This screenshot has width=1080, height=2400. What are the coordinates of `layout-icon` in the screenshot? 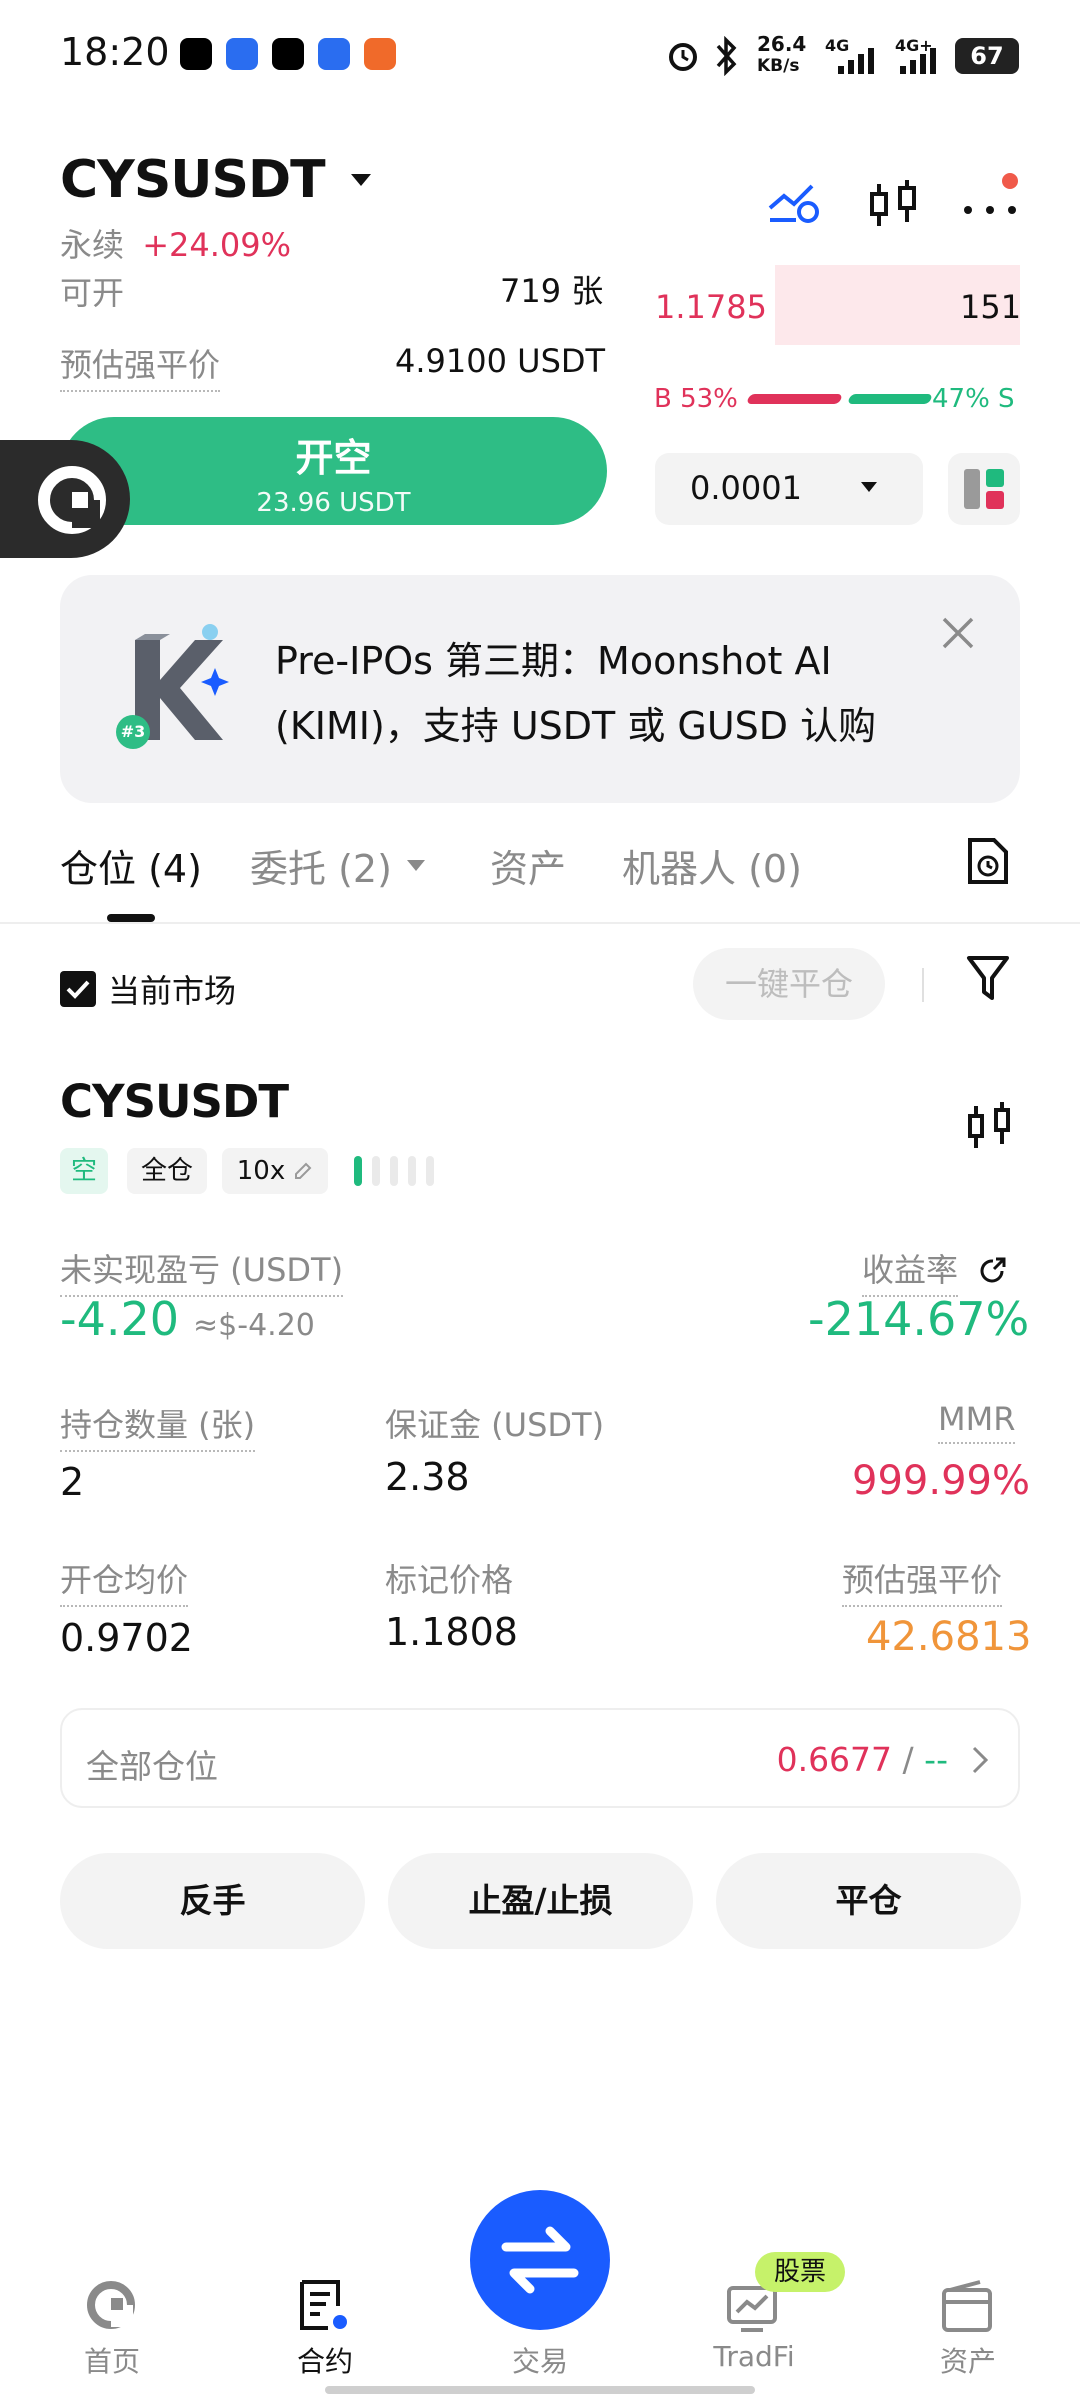 It's located at (984, 489).